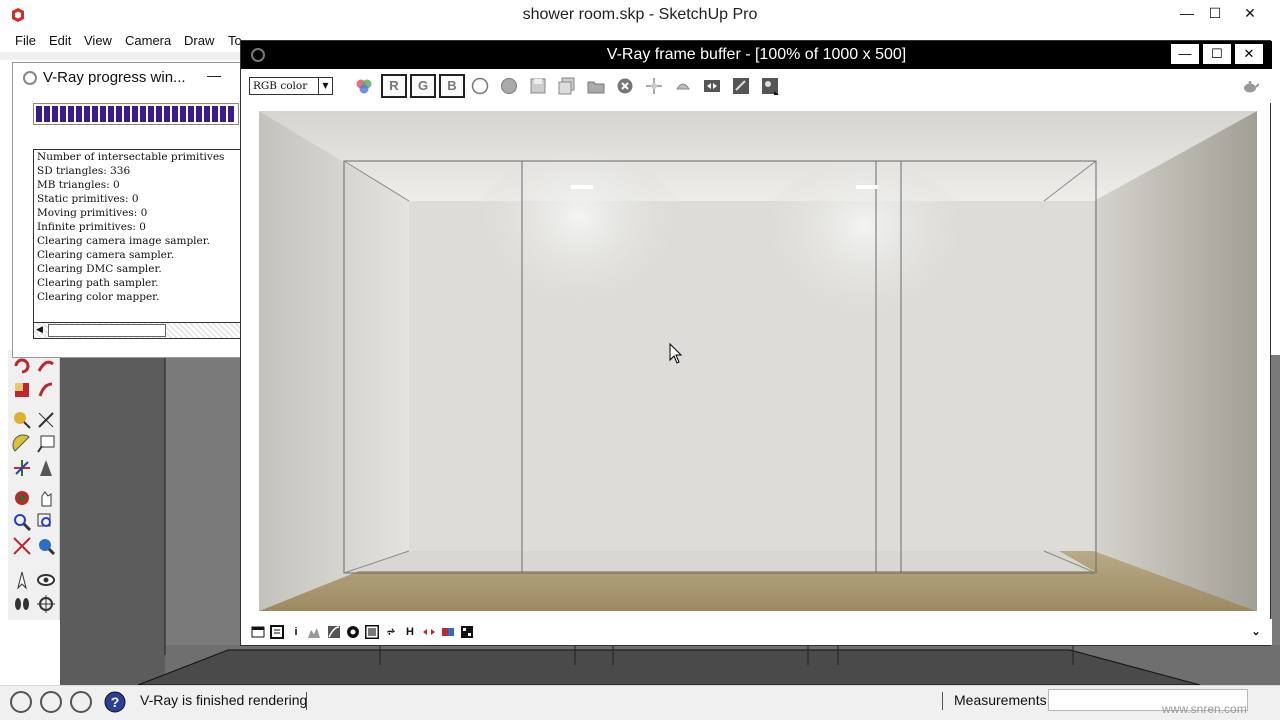 This screenshot has height=720, width=1280. What do you see at coordinates (148, 40) in the screenshot?
I see `menu-camera: Camera` at bounding box center [148, 40].